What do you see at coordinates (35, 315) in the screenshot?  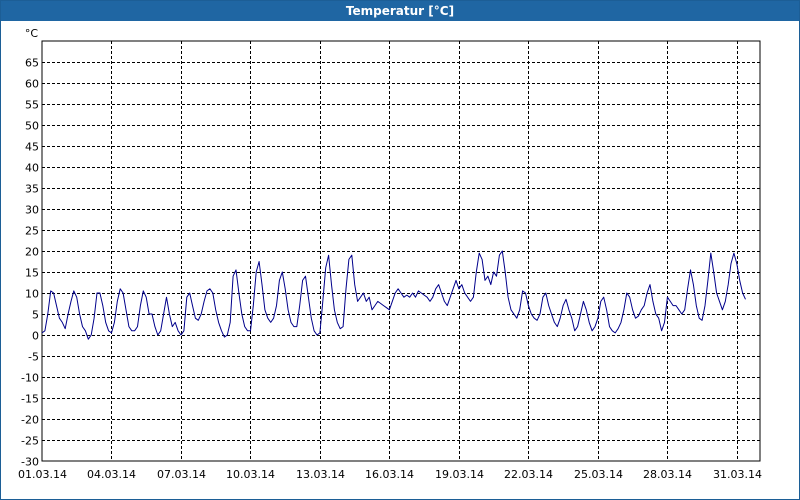 I see `y-tick-label: 5` at bounding box center [35, 315].